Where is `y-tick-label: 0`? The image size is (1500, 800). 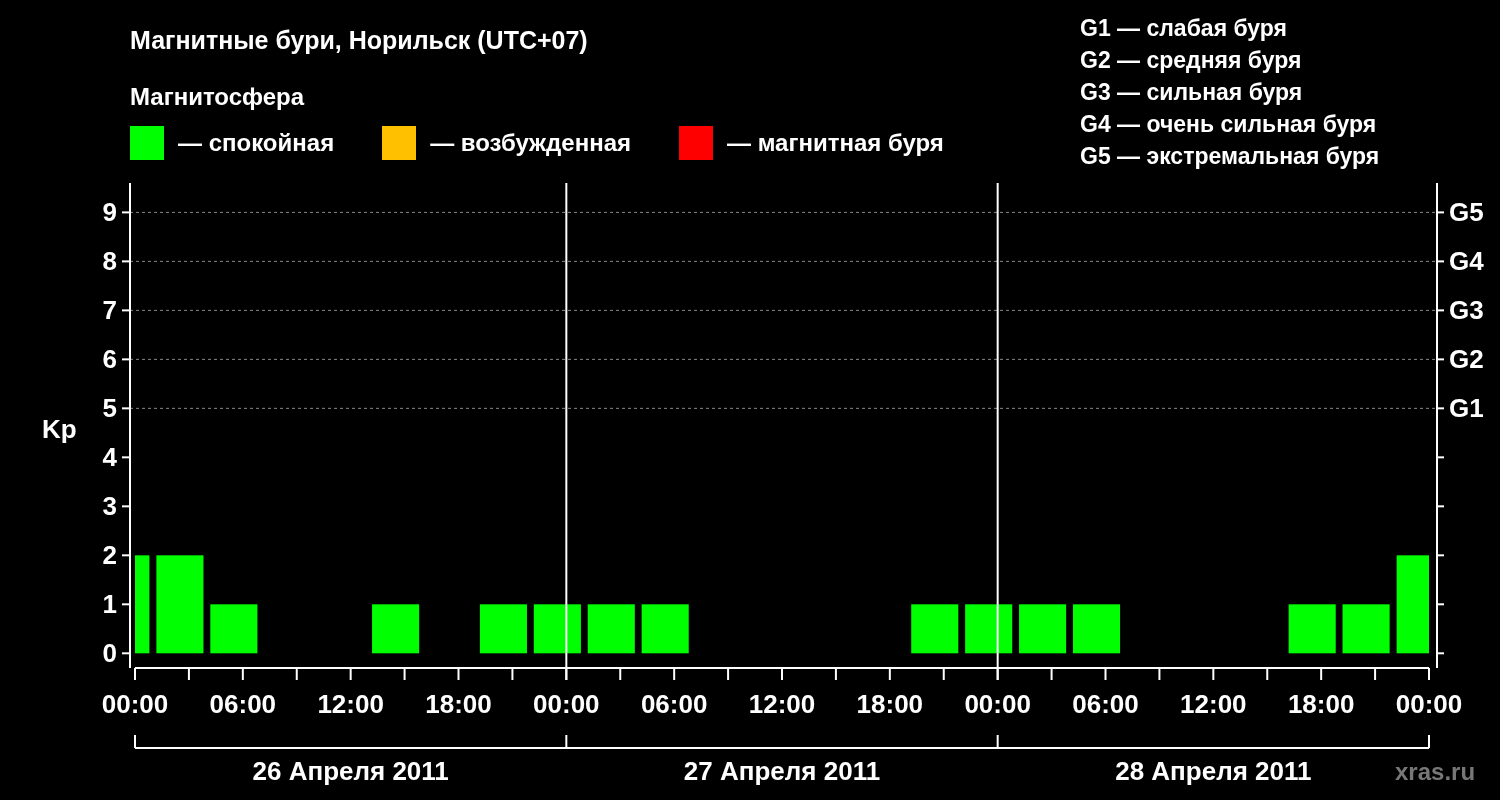
y-tick-label: 0 is located at coordinates (109, 653).